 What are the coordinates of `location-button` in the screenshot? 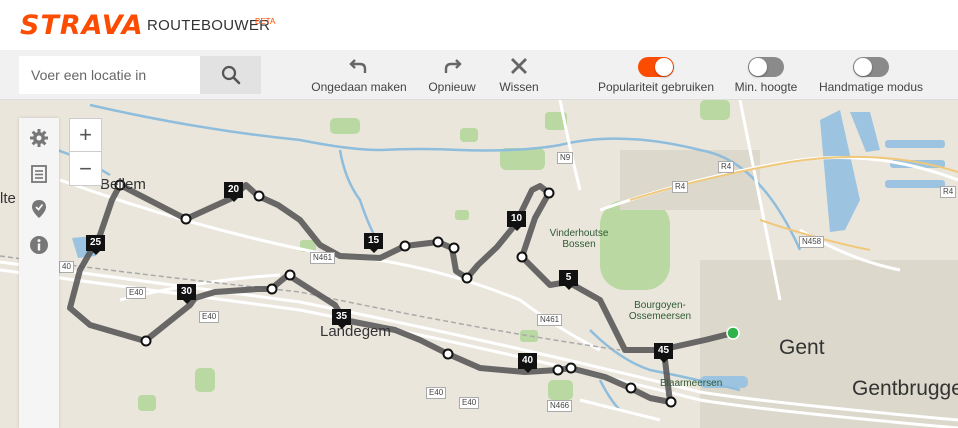 It's located at (39, 209).